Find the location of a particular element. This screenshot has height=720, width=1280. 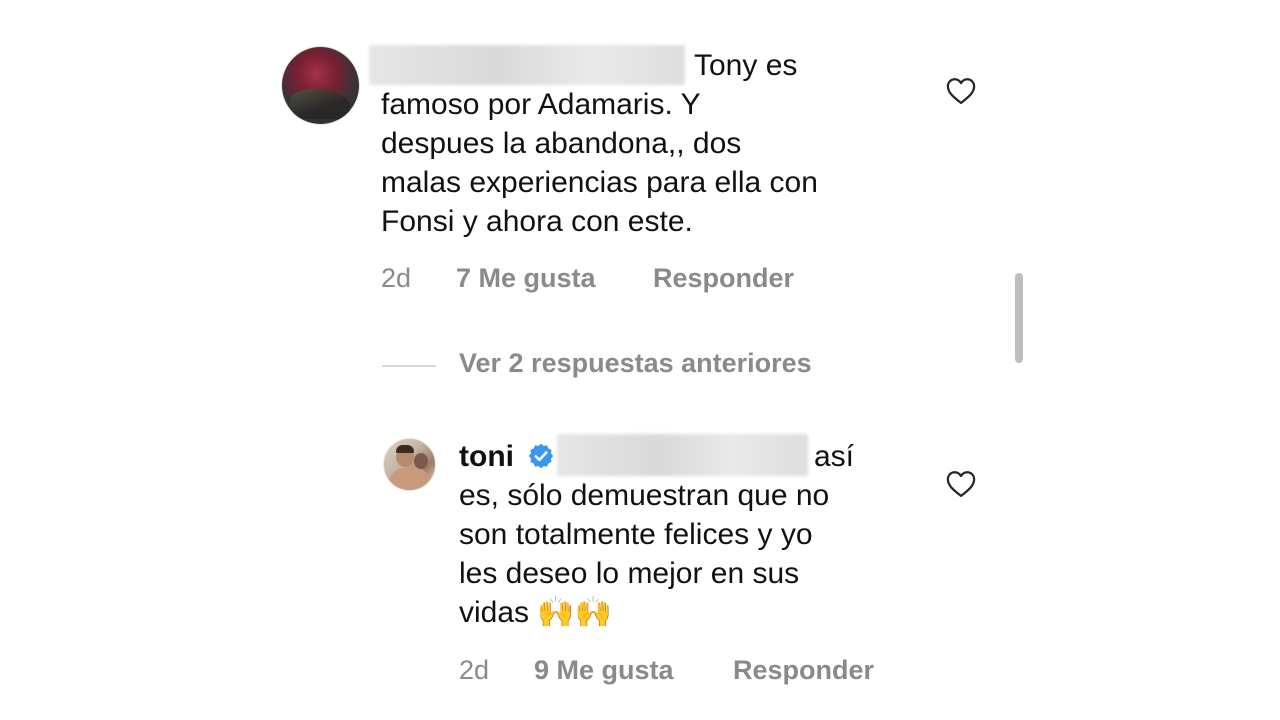

reply-username: toni is located at coordinates (486, 456).